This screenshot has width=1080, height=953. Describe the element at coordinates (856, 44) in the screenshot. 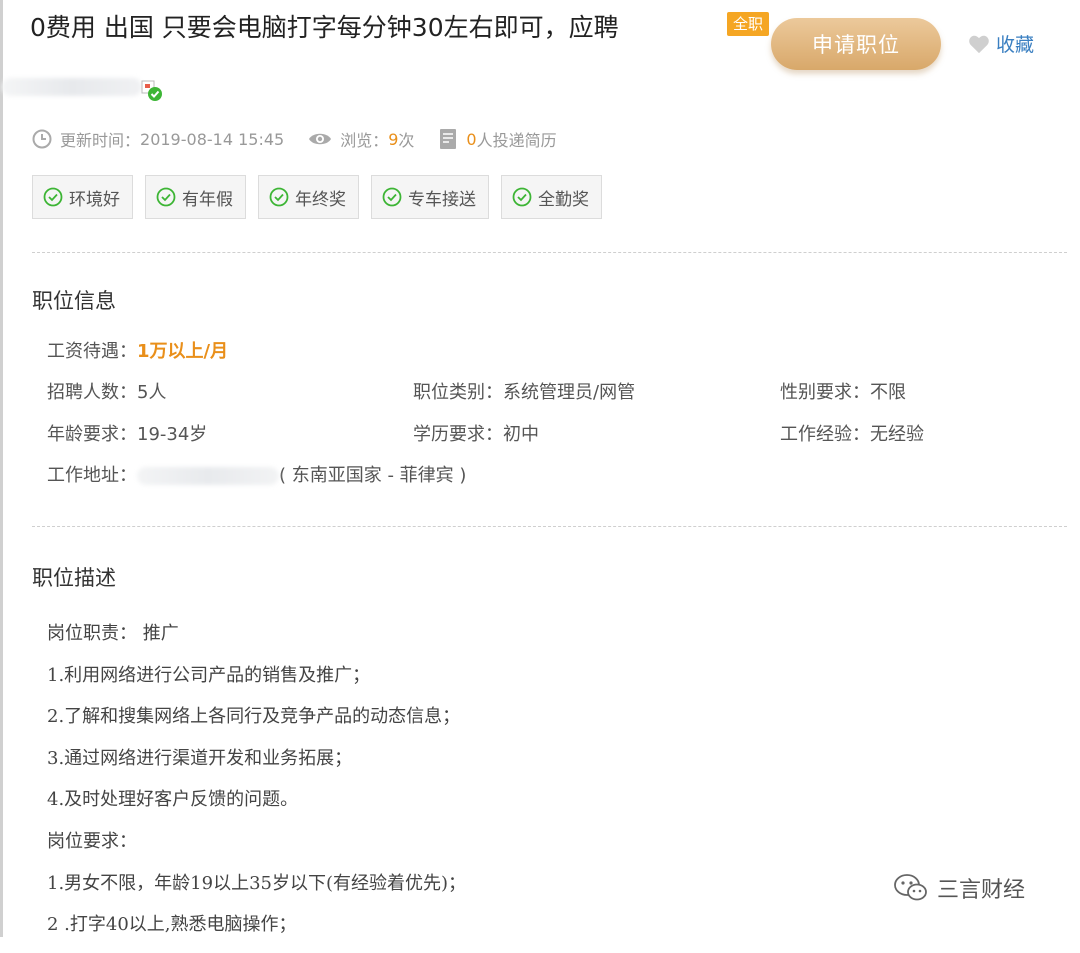

I see `apply-job-button: 申请职位` at that location.